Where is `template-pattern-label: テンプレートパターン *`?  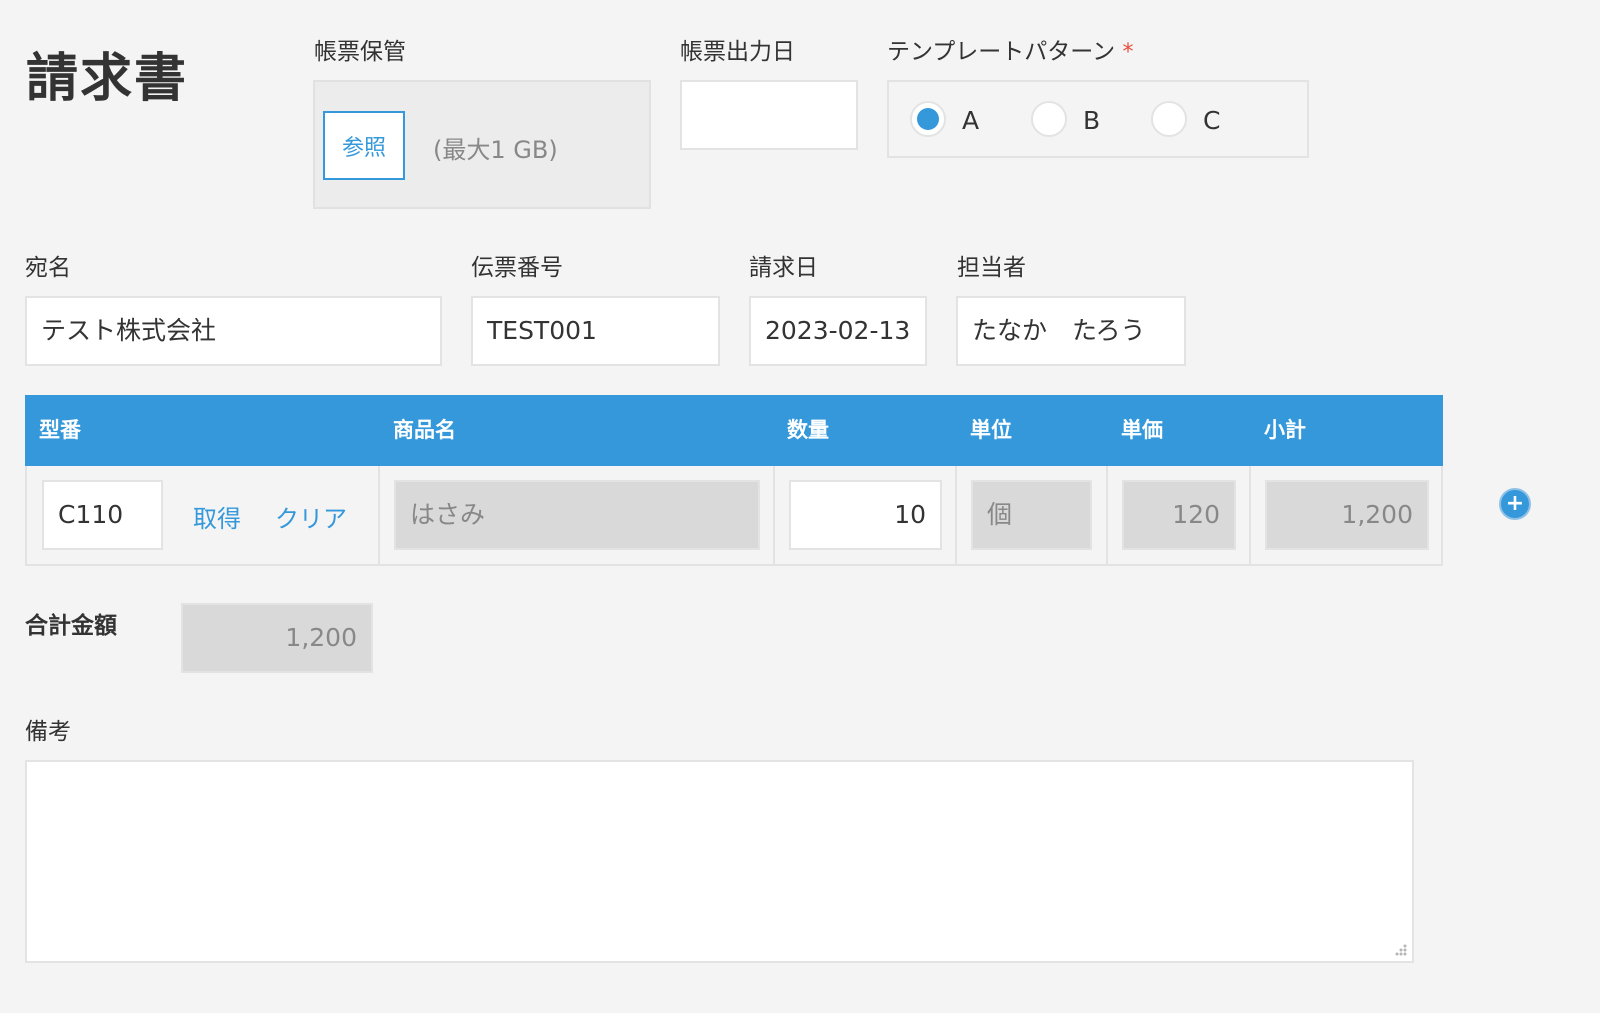
template-pattern-label: テンプレートパターン * is located at coordinates (1010, 49).